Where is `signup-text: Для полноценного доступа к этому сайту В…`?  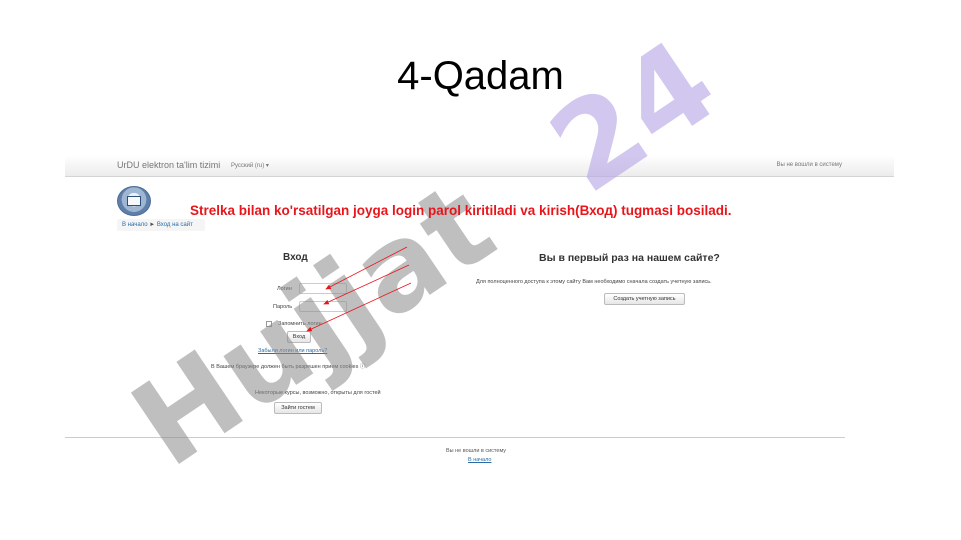
signup-text: Для полноценного доступа к этому сайту В… is located at coordinates (594, 282).